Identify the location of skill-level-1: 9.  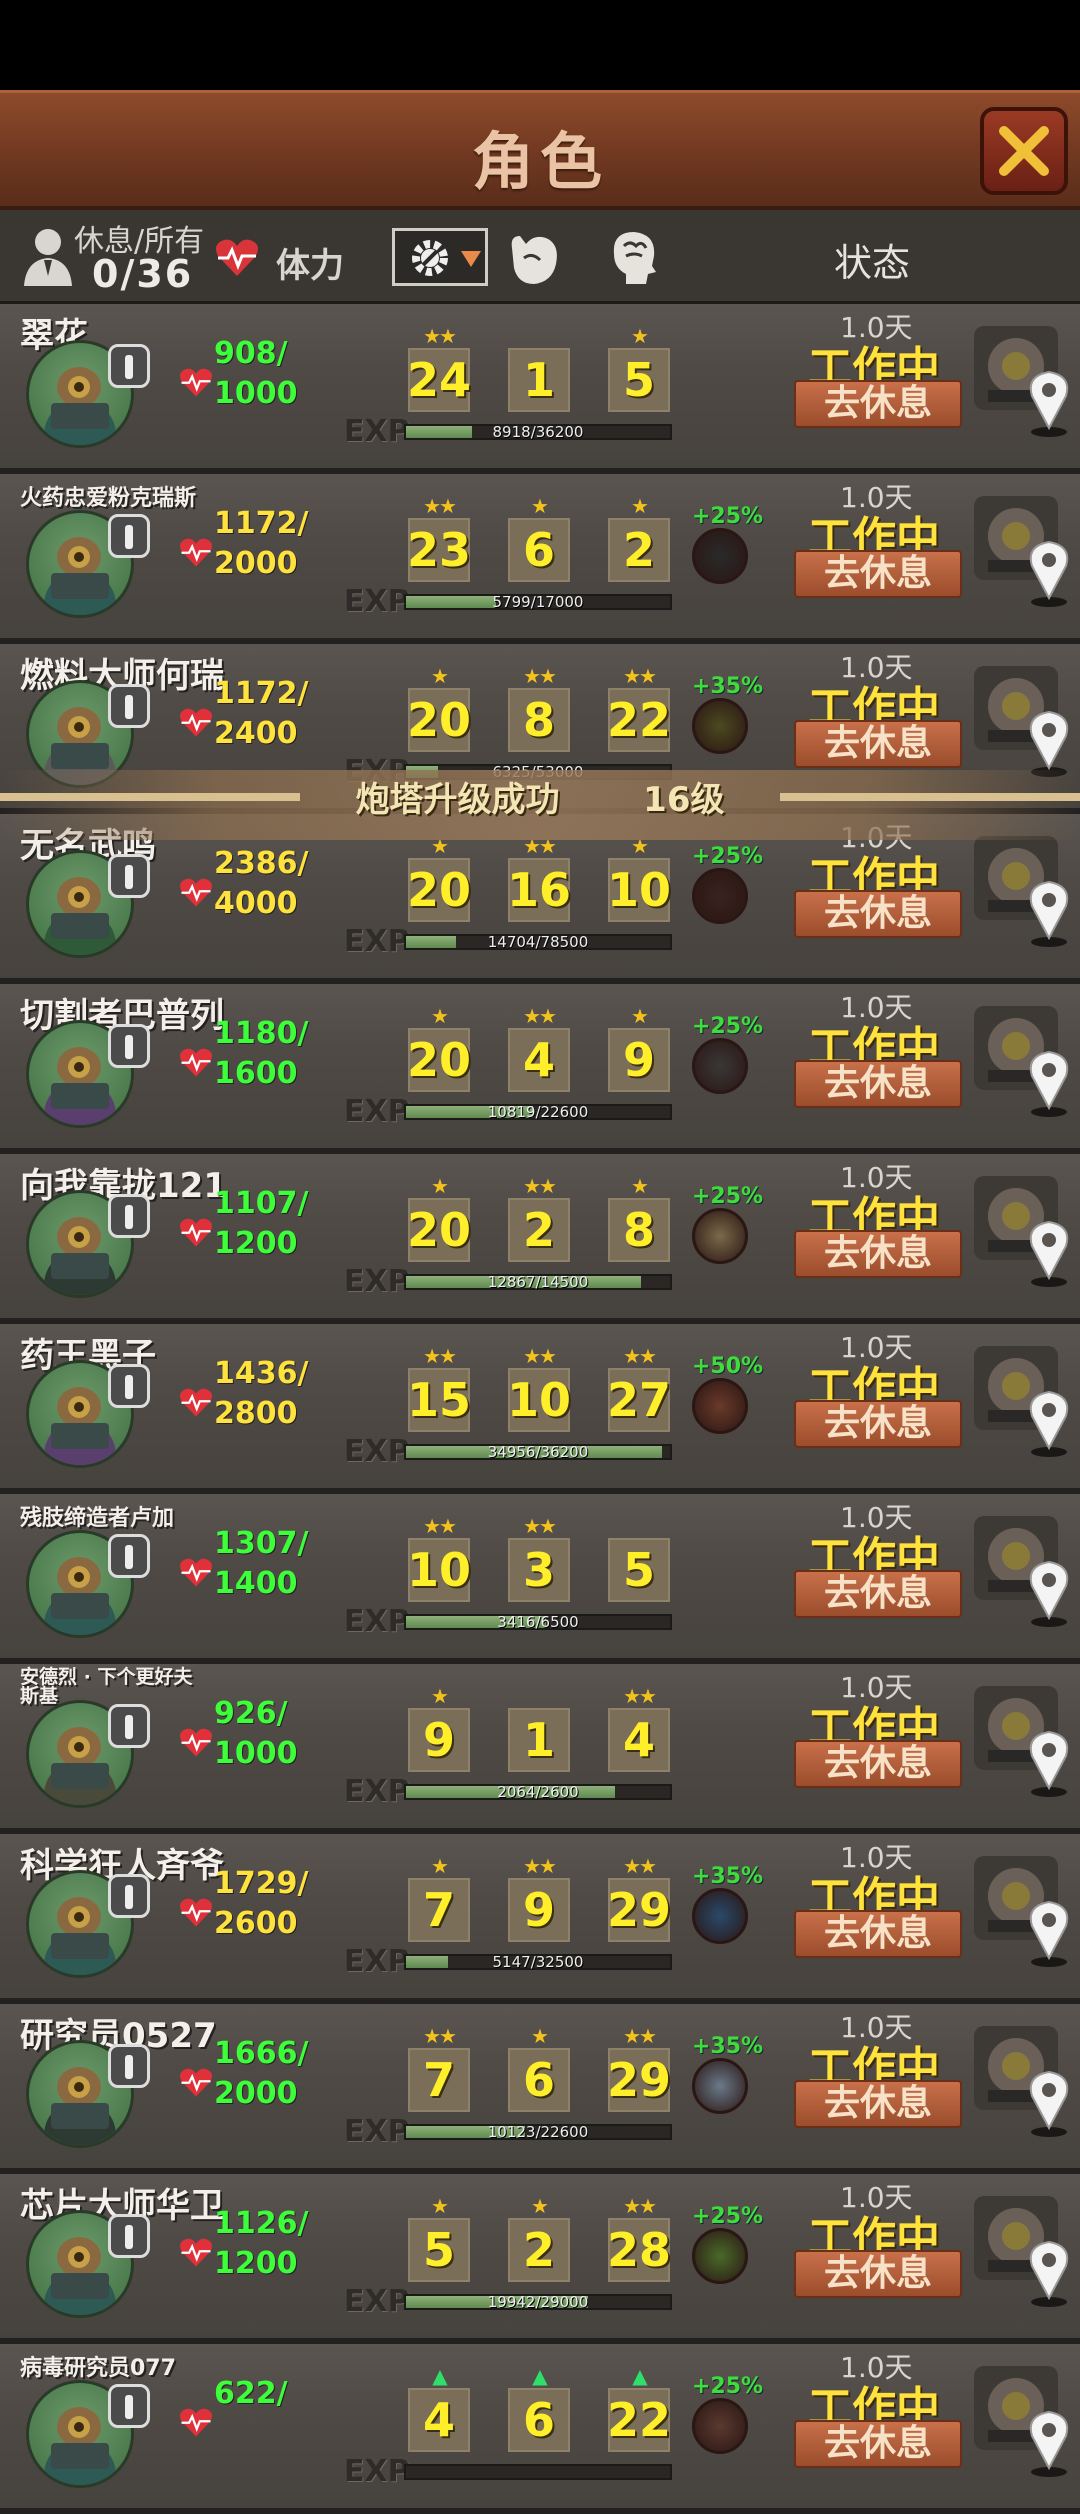
(439, 1740).